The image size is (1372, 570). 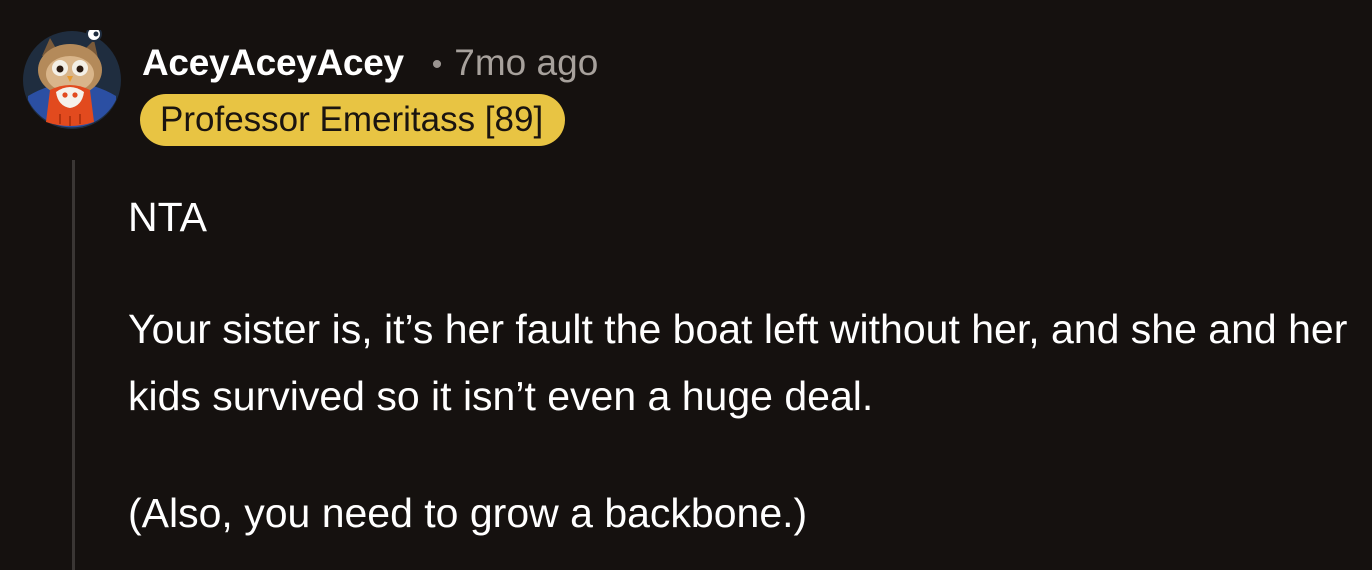 I want to click on timestamp: 7mo ago, so click(x=526, y=63).